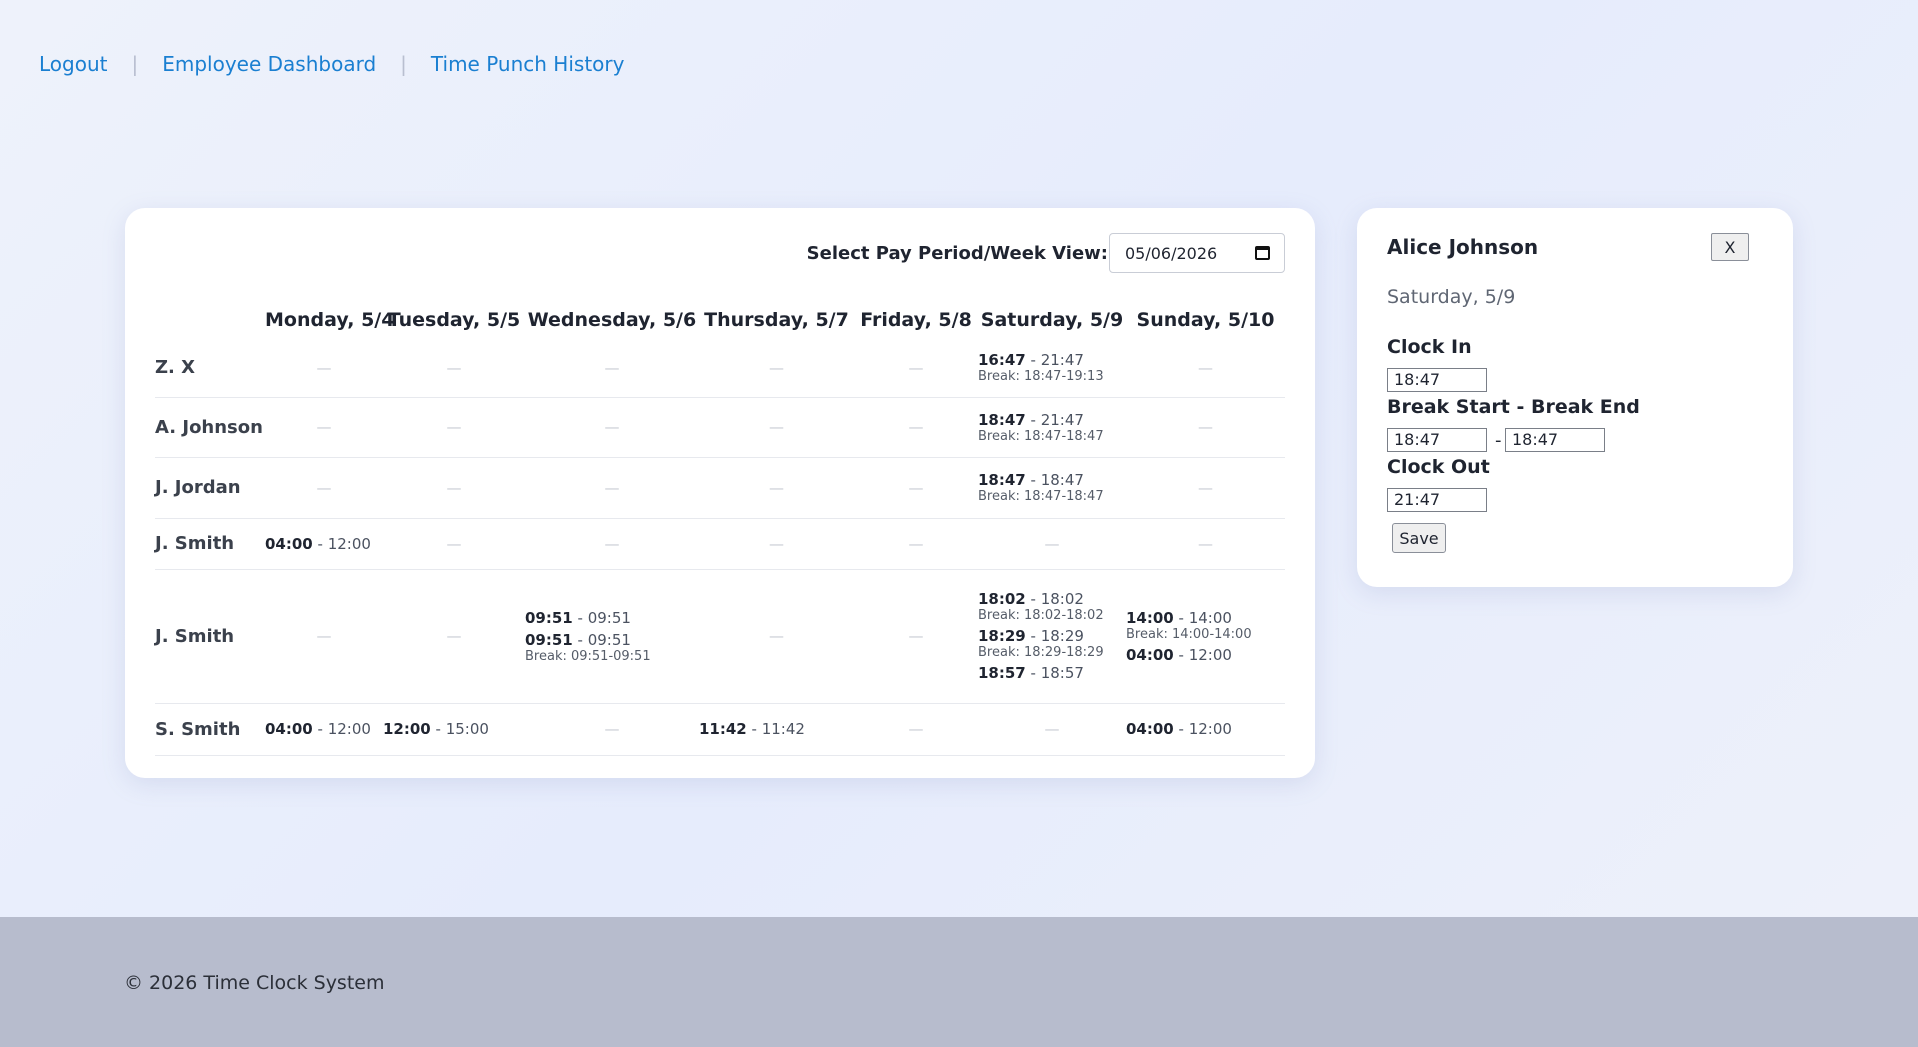 The height and width of the screenshot is (1047, 1918). I want to click on schedule-cell: 18:47 - 18:47 Break: 18:47-18:47, so click(1052, 488).